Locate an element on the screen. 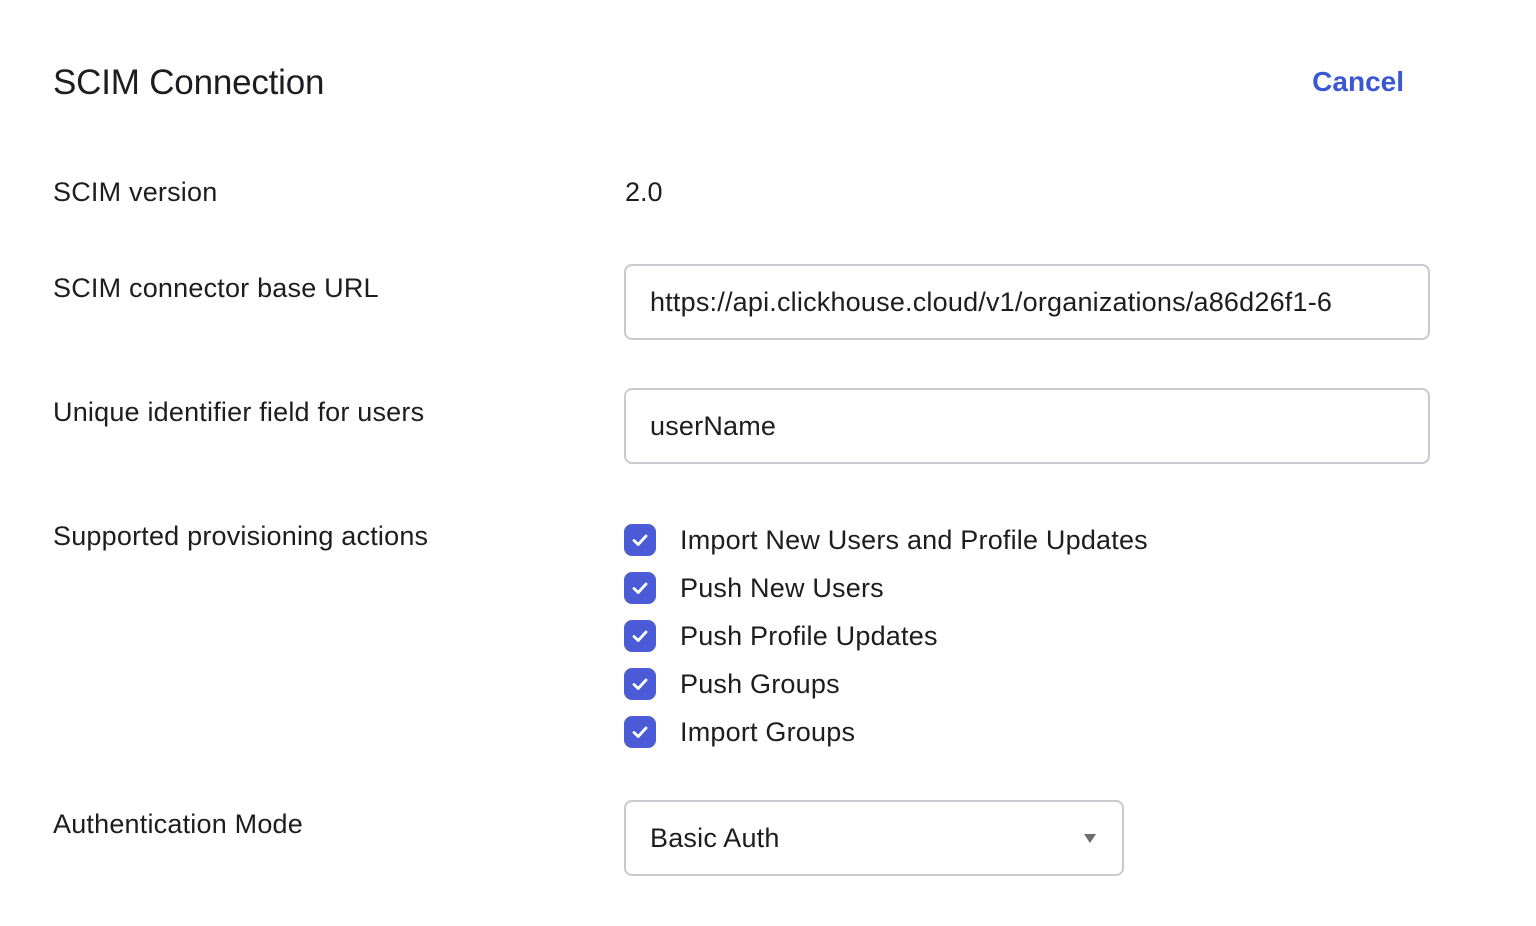 This screenshot has height=926, width=1536. provisioning-actions-label: Supported provisioning actions is located at coordinates (241, 536).